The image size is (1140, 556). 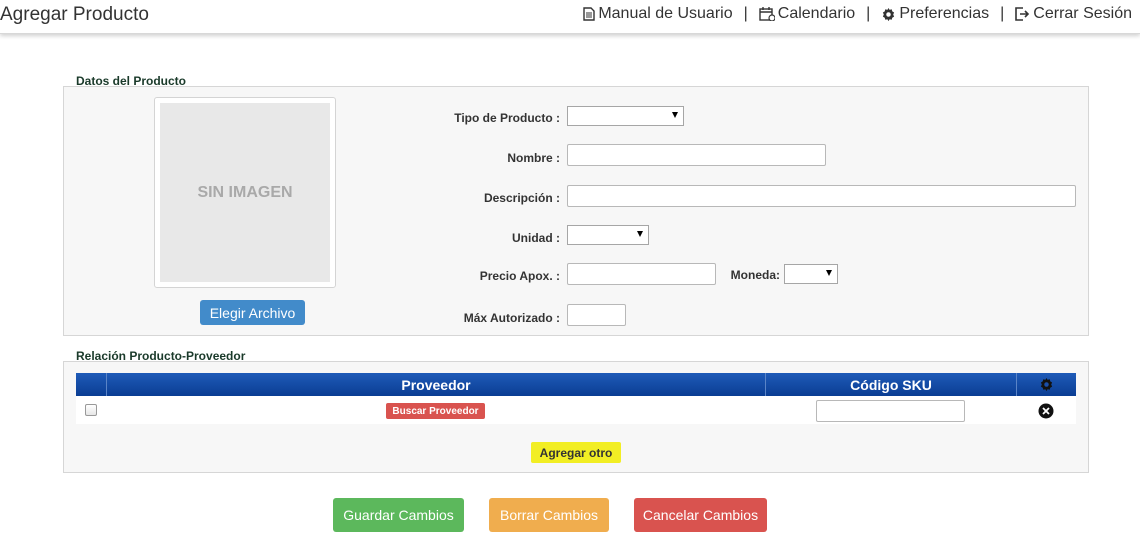 I want to click on settings-column-header, so click(x=1046, y=384).